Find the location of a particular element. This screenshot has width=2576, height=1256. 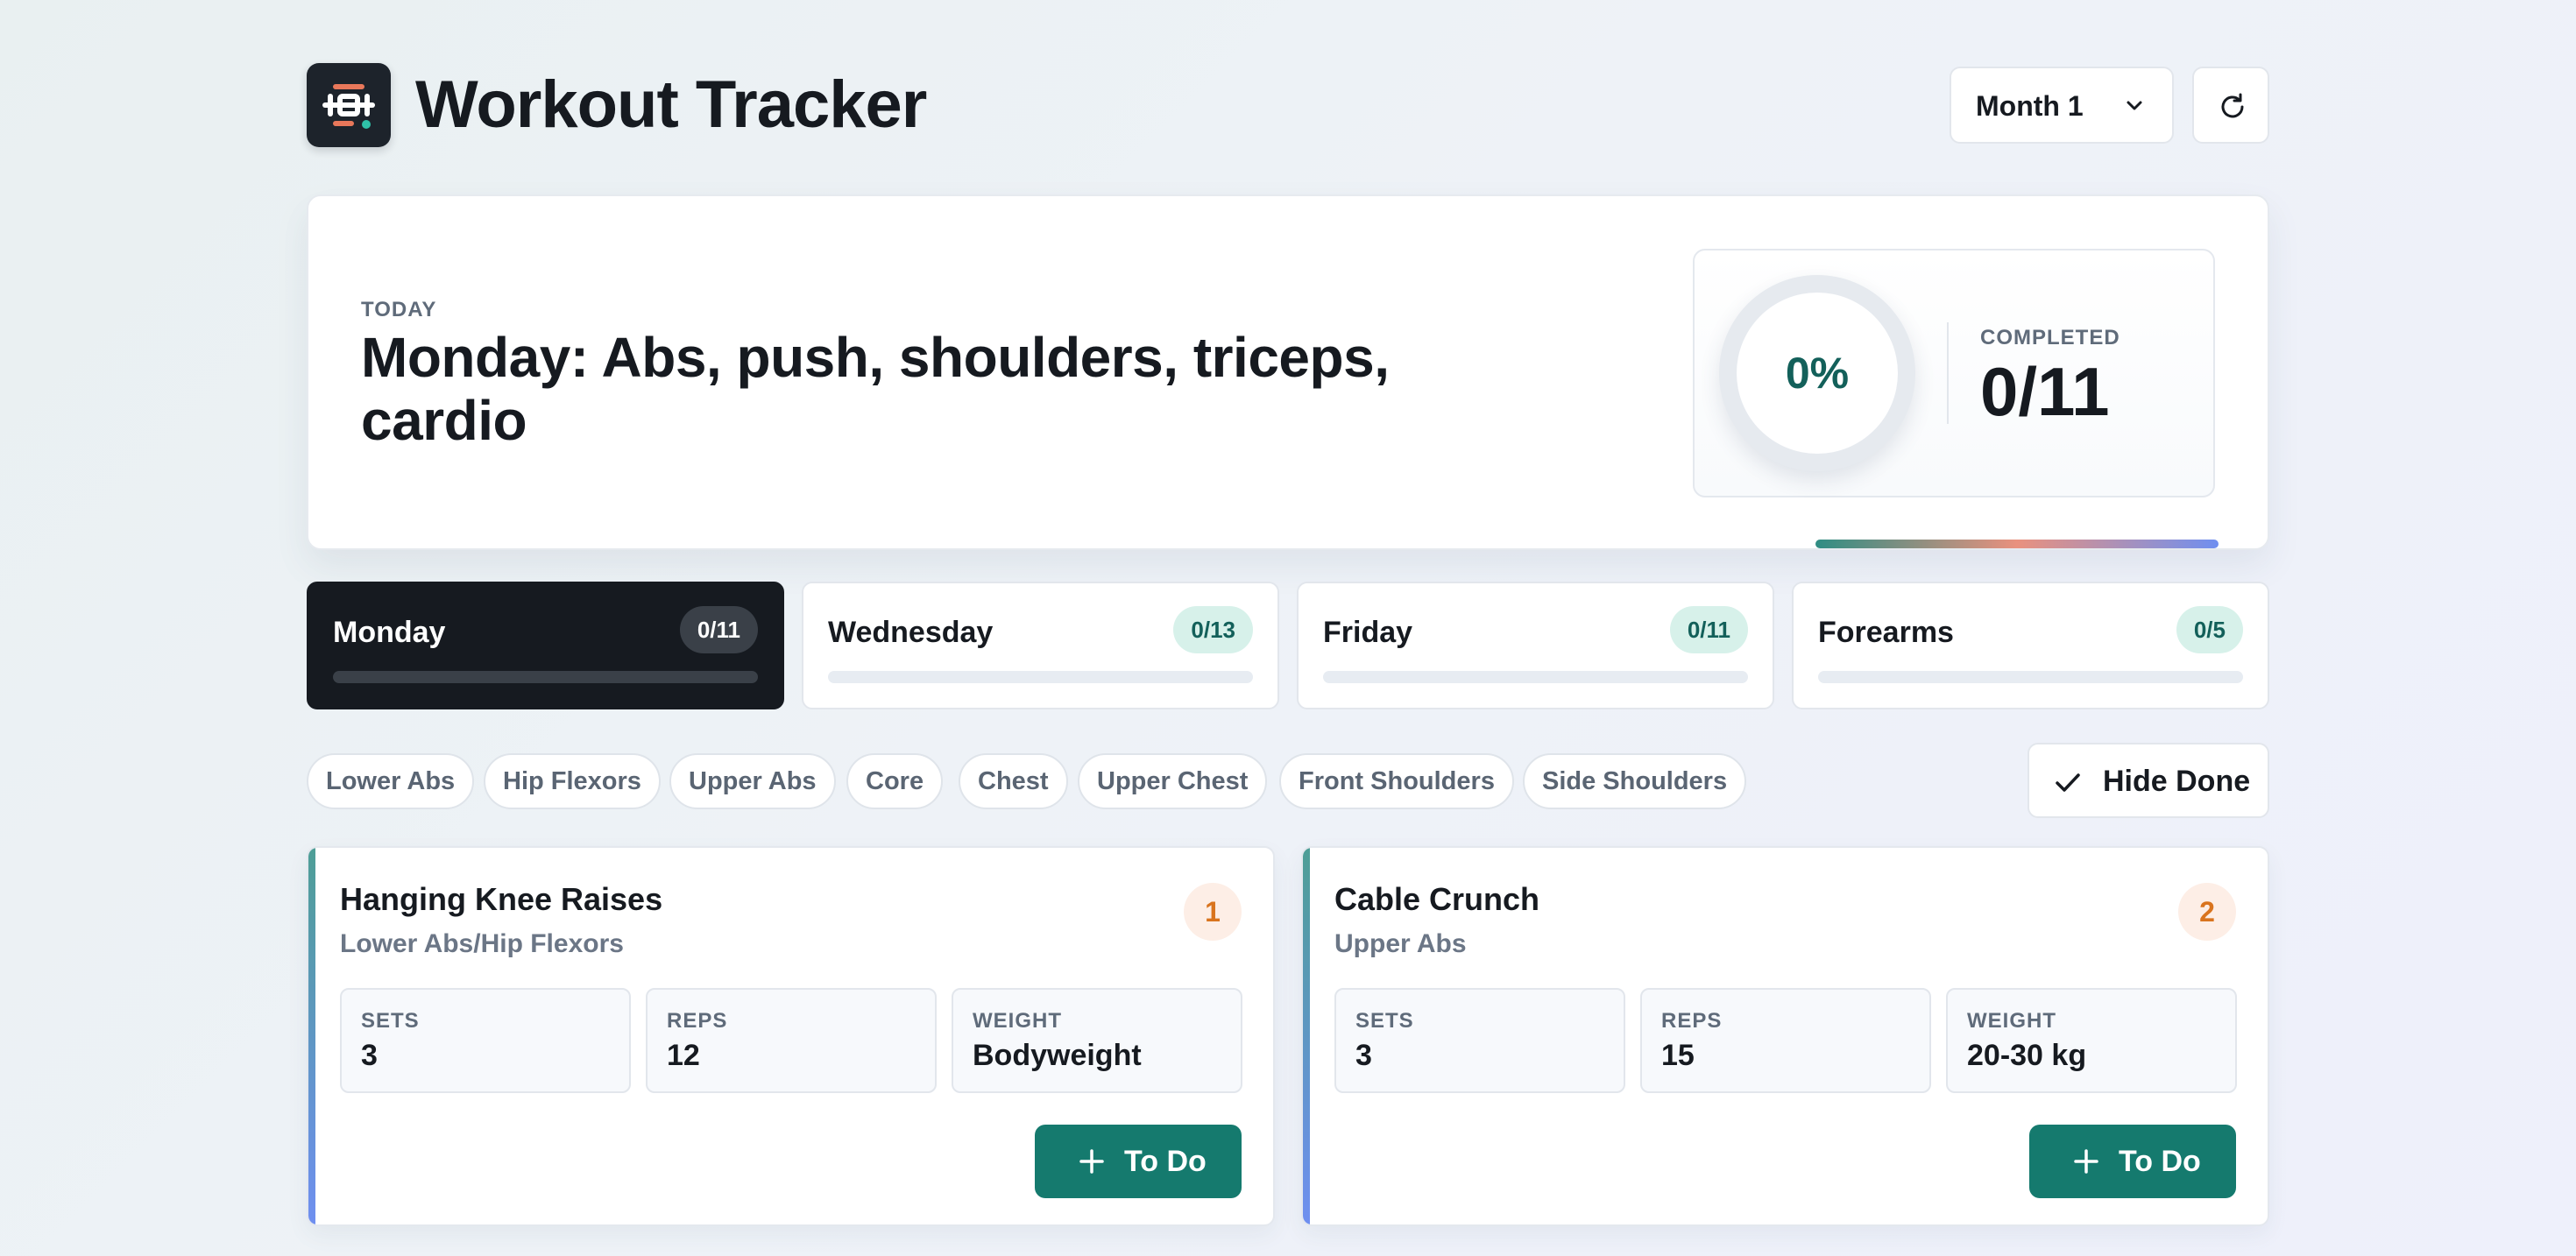

reps-value: 15 is located at coordinates (1678, 1055).